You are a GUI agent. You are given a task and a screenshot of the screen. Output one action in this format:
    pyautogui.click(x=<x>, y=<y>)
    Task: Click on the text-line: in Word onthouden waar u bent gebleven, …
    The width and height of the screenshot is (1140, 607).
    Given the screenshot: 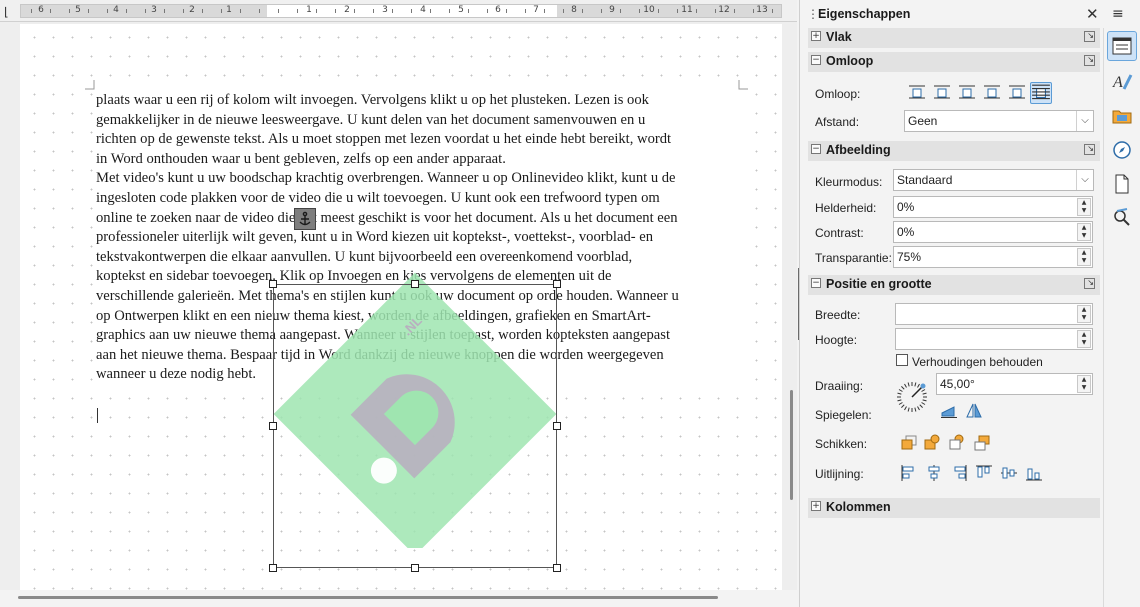 What is the action you would take?
    pyautogui.click(x=421, y=160)
    